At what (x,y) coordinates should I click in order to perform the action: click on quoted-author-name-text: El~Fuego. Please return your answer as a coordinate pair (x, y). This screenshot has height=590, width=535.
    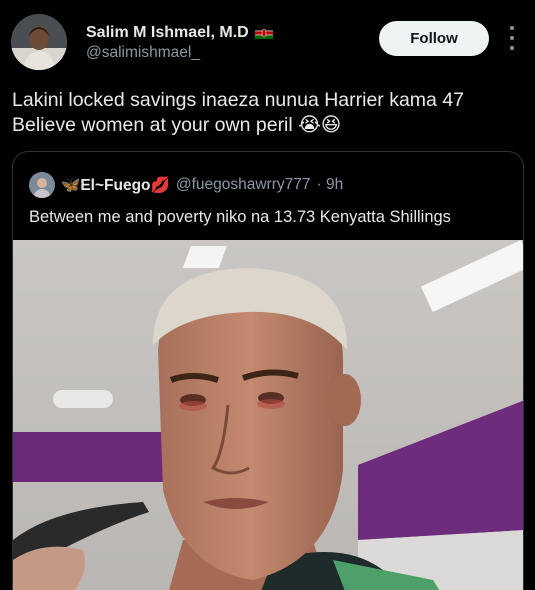
    Looking at the image, I should click on (115, 185).